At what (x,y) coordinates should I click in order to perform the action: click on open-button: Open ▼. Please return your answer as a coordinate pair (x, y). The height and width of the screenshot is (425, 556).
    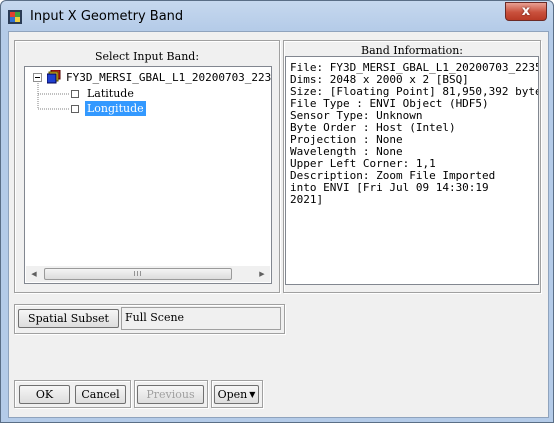
    Looking at the image, I should click on (236, 394).